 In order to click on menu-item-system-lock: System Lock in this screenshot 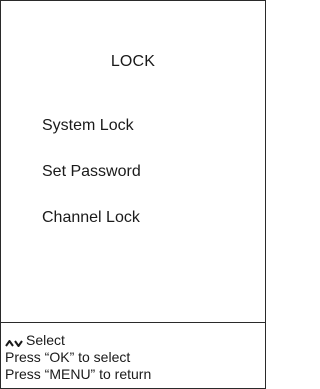, I will do `click(91, 125)`.